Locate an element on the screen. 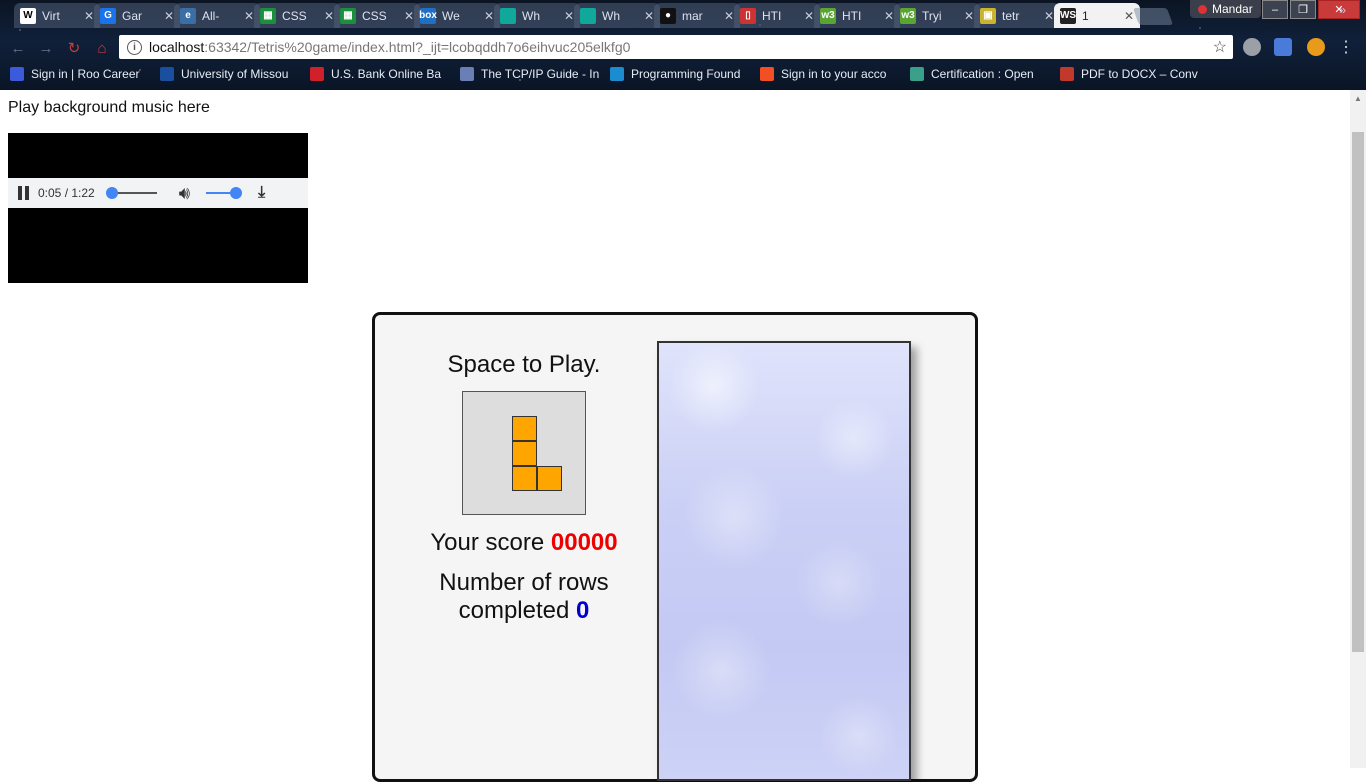  bookmark-label: Sign in to your acco is located at coordinates (834, 74).